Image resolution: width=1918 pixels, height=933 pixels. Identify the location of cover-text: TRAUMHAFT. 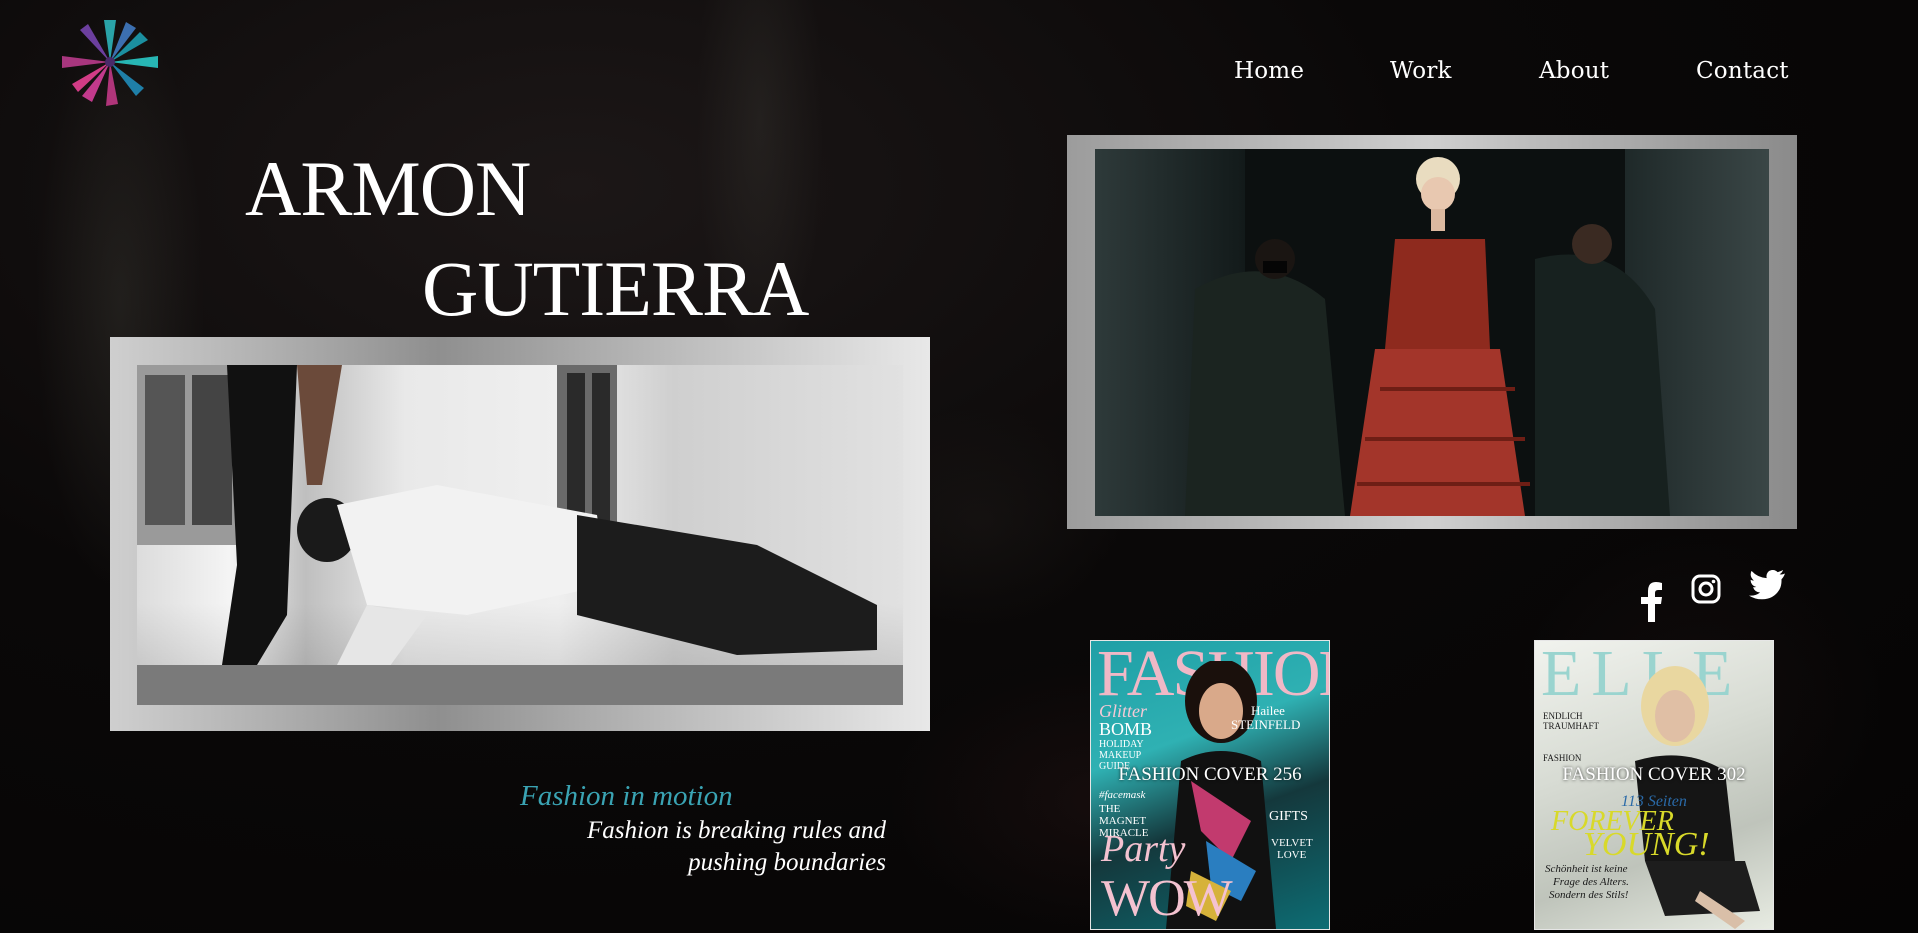
(1571, 726).